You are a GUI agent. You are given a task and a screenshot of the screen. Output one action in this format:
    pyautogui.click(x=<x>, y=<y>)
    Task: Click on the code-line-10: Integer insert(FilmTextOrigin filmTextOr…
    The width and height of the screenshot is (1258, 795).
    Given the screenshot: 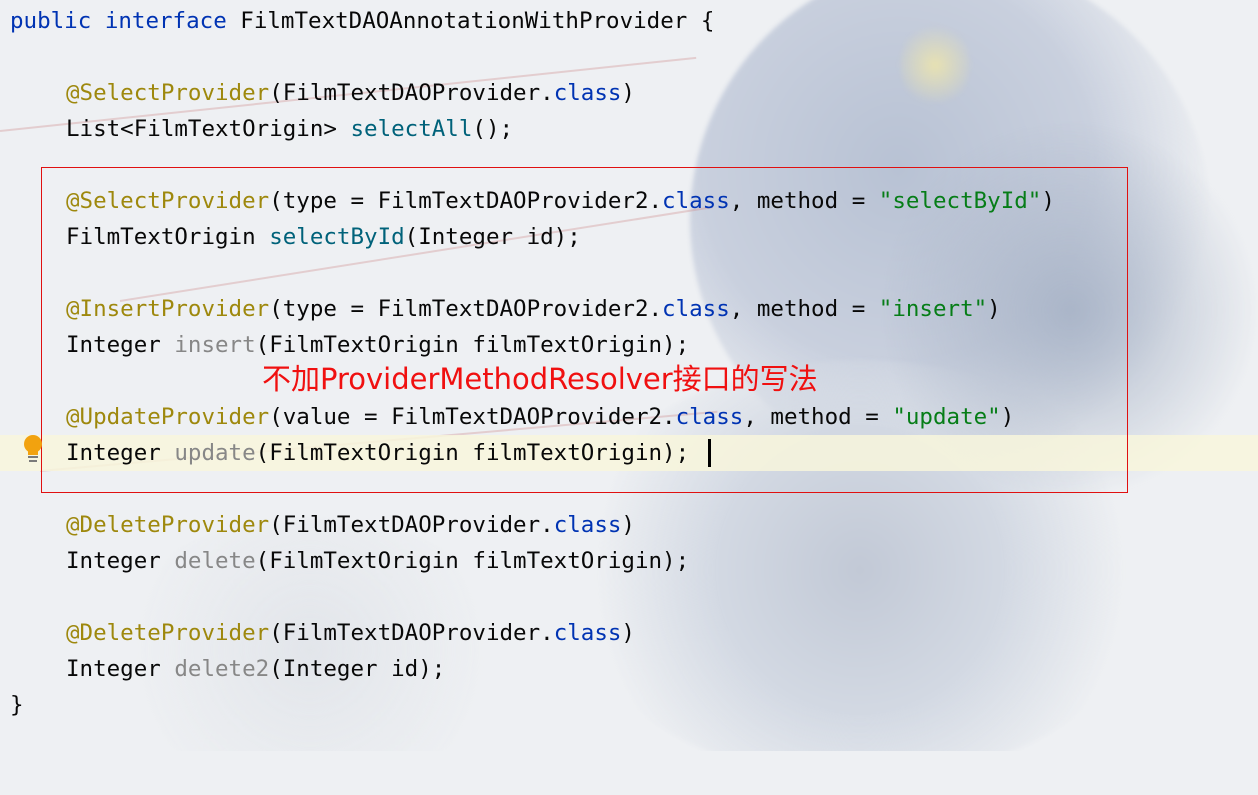 What is the action you would take?
    pyautogui.click(x=629, y=345)
    